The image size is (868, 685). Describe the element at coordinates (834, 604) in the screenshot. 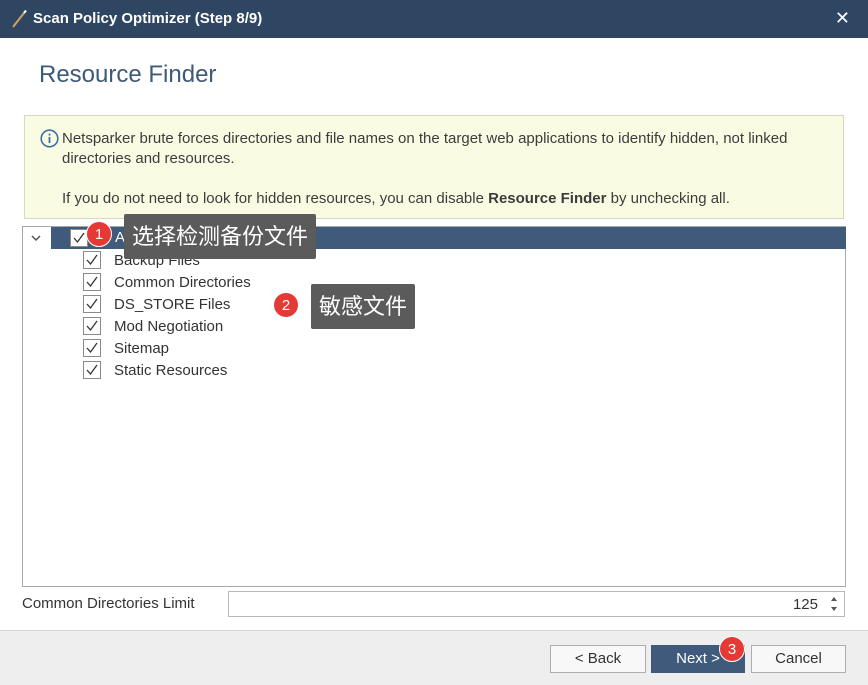

I see `spinner-arrows-icon` at that location.